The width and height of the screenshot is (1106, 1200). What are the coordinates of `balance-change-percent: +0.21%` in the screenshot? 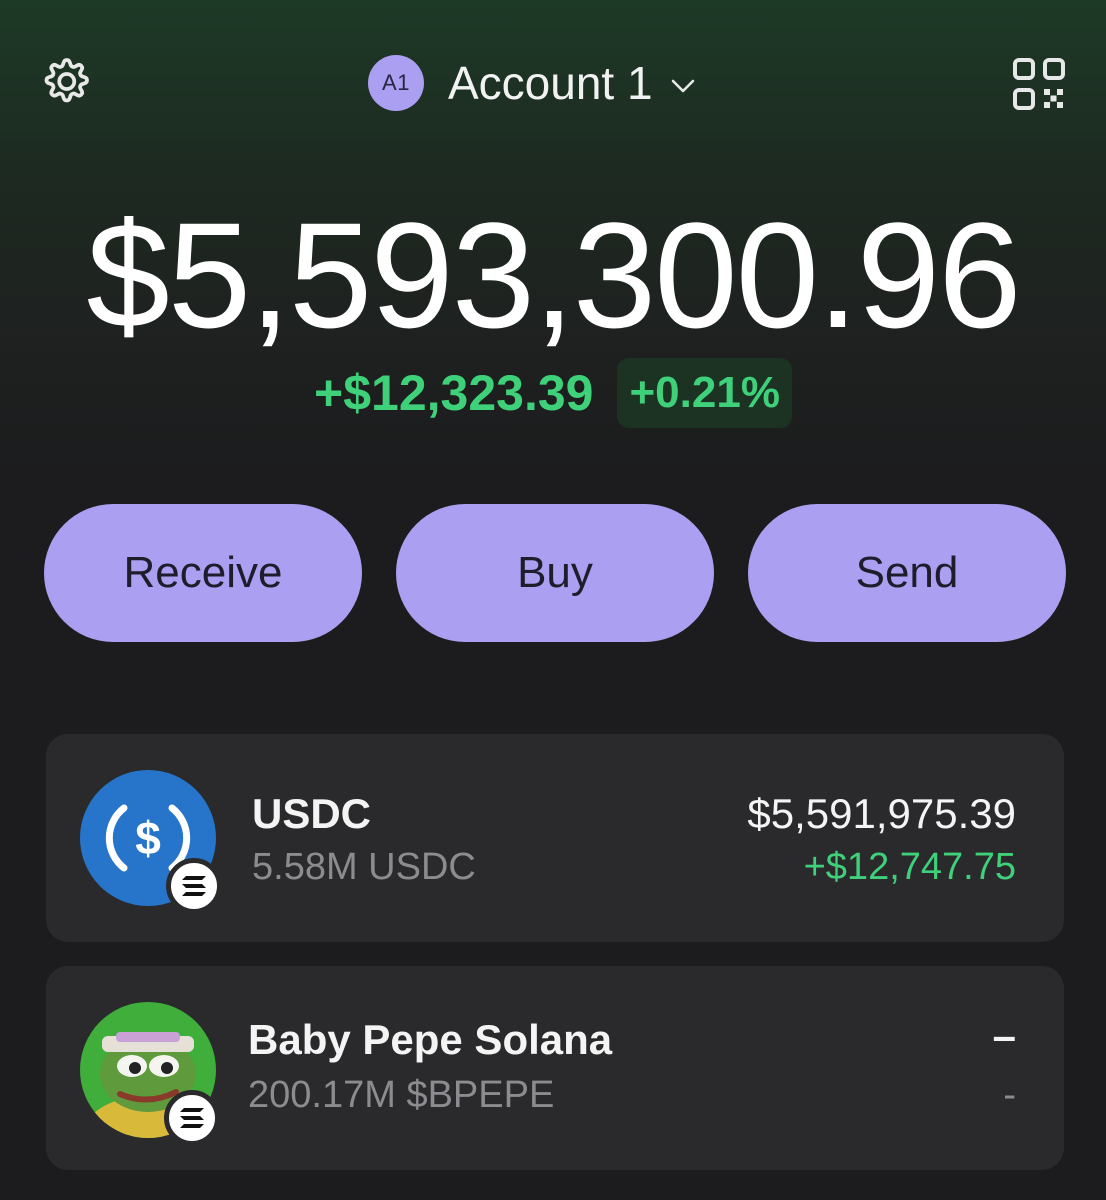 It's located at (704, 393).